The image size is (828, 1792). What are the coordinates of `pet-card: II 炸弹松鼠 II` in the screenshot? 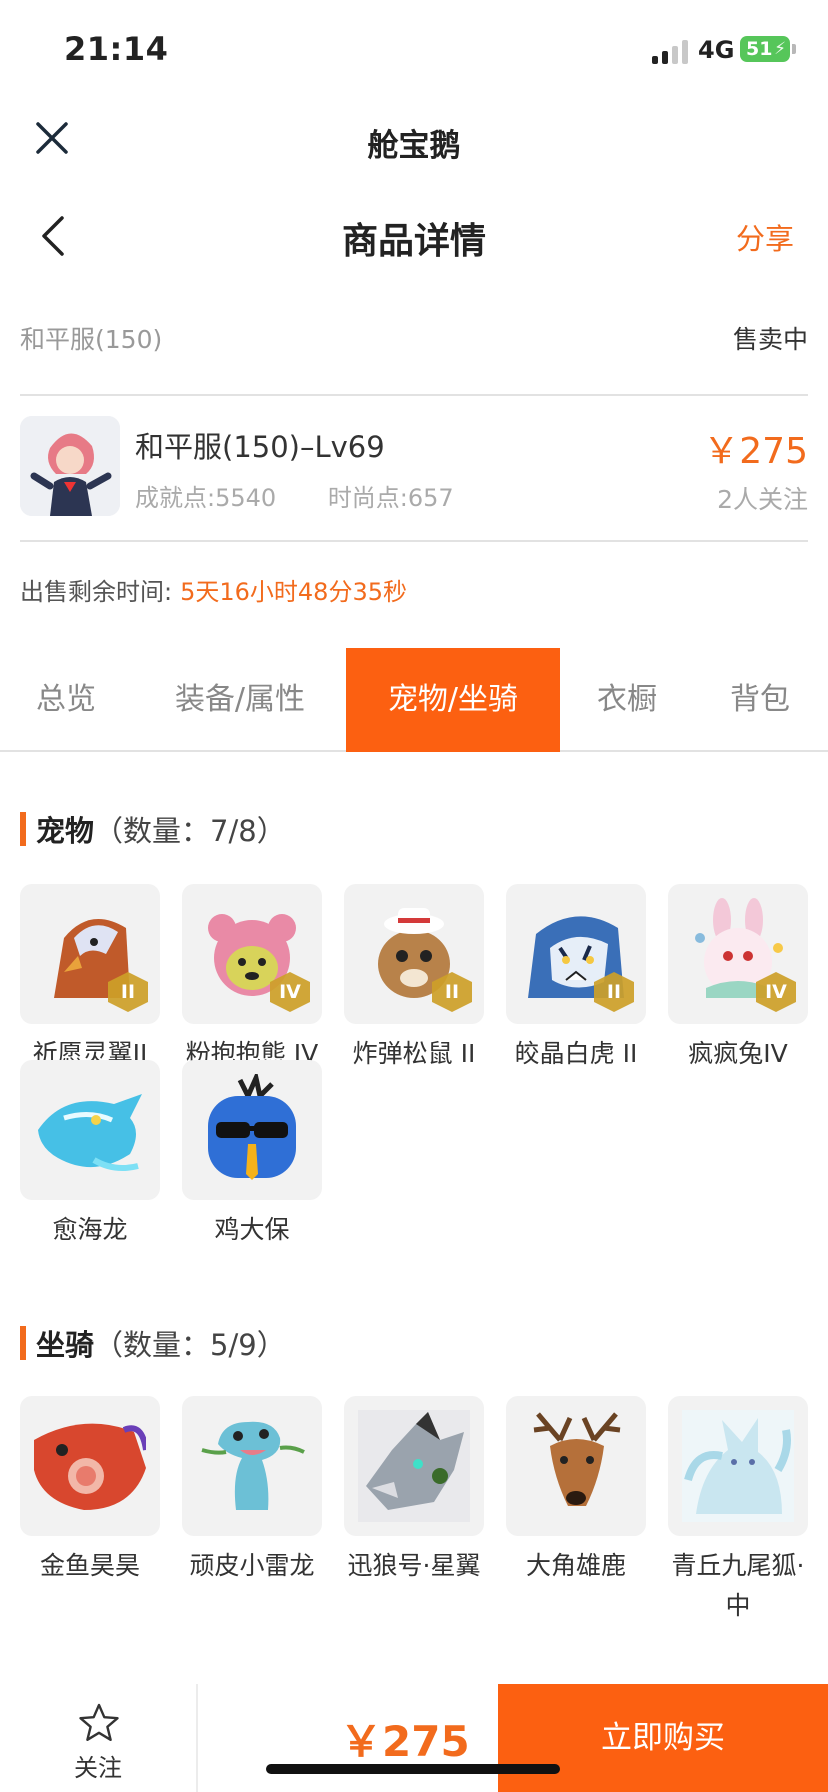 It's located at (414, 979).